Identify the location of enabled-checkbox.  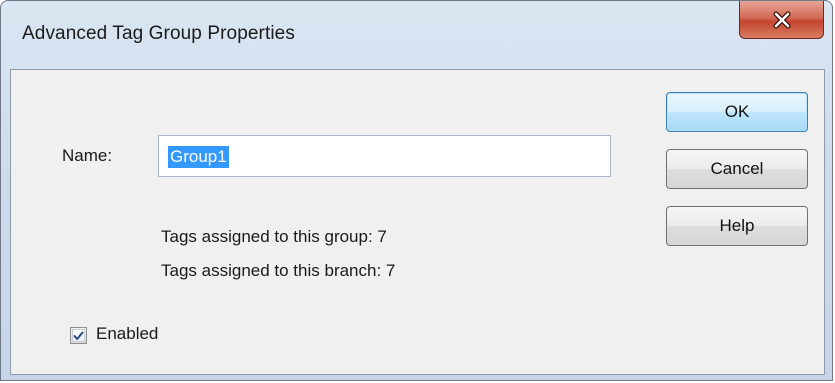
(78, 335).